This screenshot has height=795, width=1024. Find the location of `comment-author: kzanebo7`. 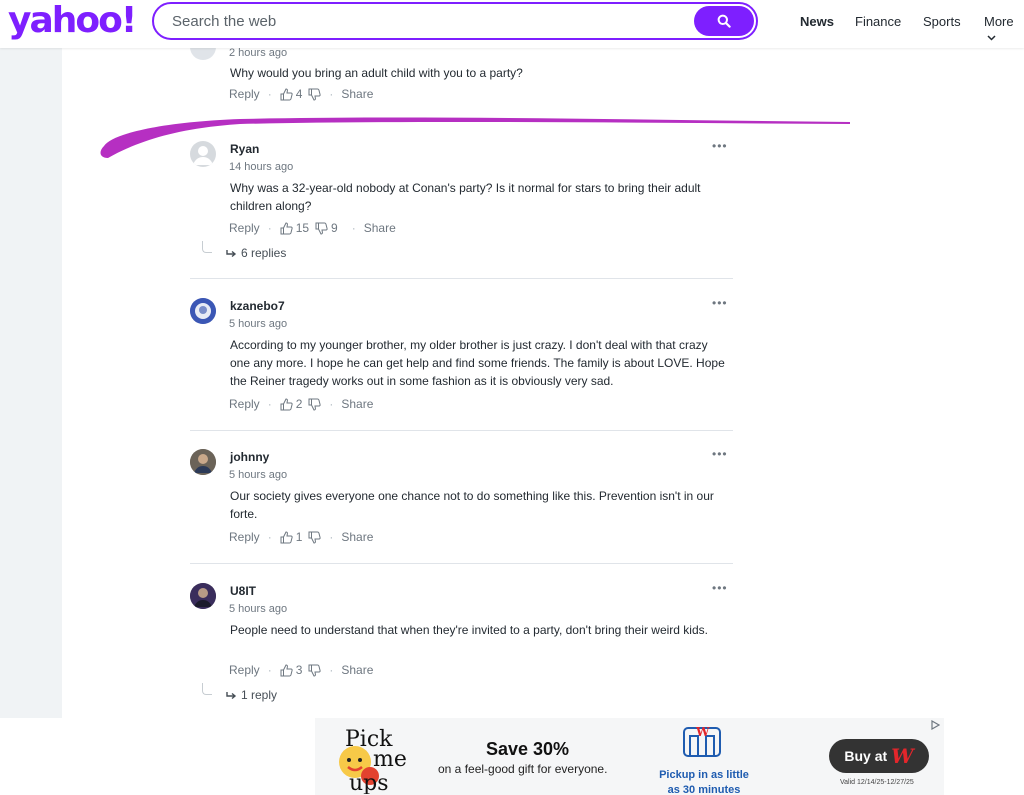

comment-author: kzanebo7 is located at coordinates (257, 306).